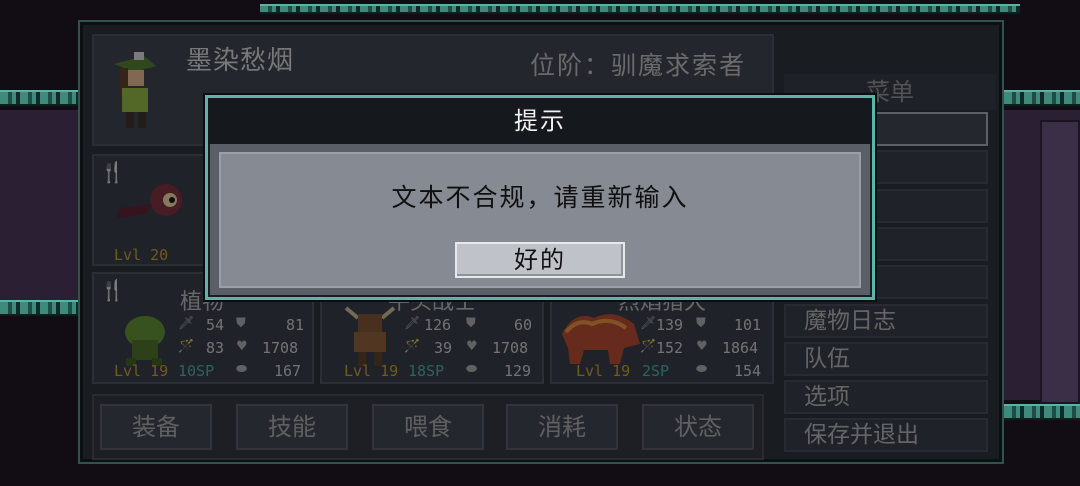  I want to click on dialog-message: 文本不合规，请重新输入, so click(540, 197).